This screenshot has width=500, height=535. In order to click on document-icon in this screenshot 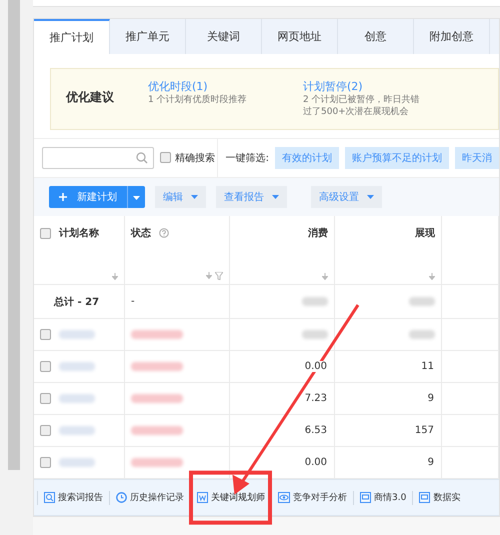, I will do `click(202, 498)`.